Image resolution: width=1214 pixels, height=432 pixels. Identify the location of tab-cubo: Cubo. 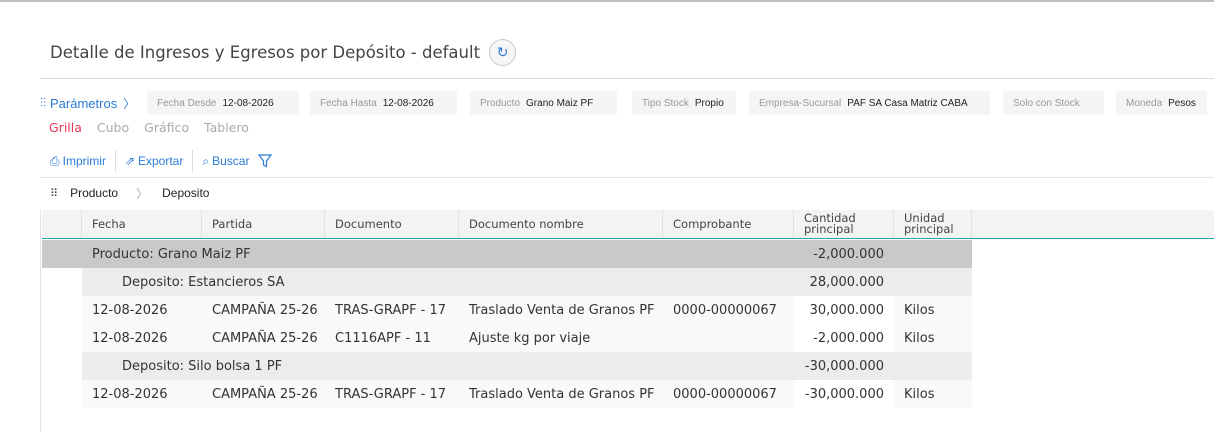
(113, 127).